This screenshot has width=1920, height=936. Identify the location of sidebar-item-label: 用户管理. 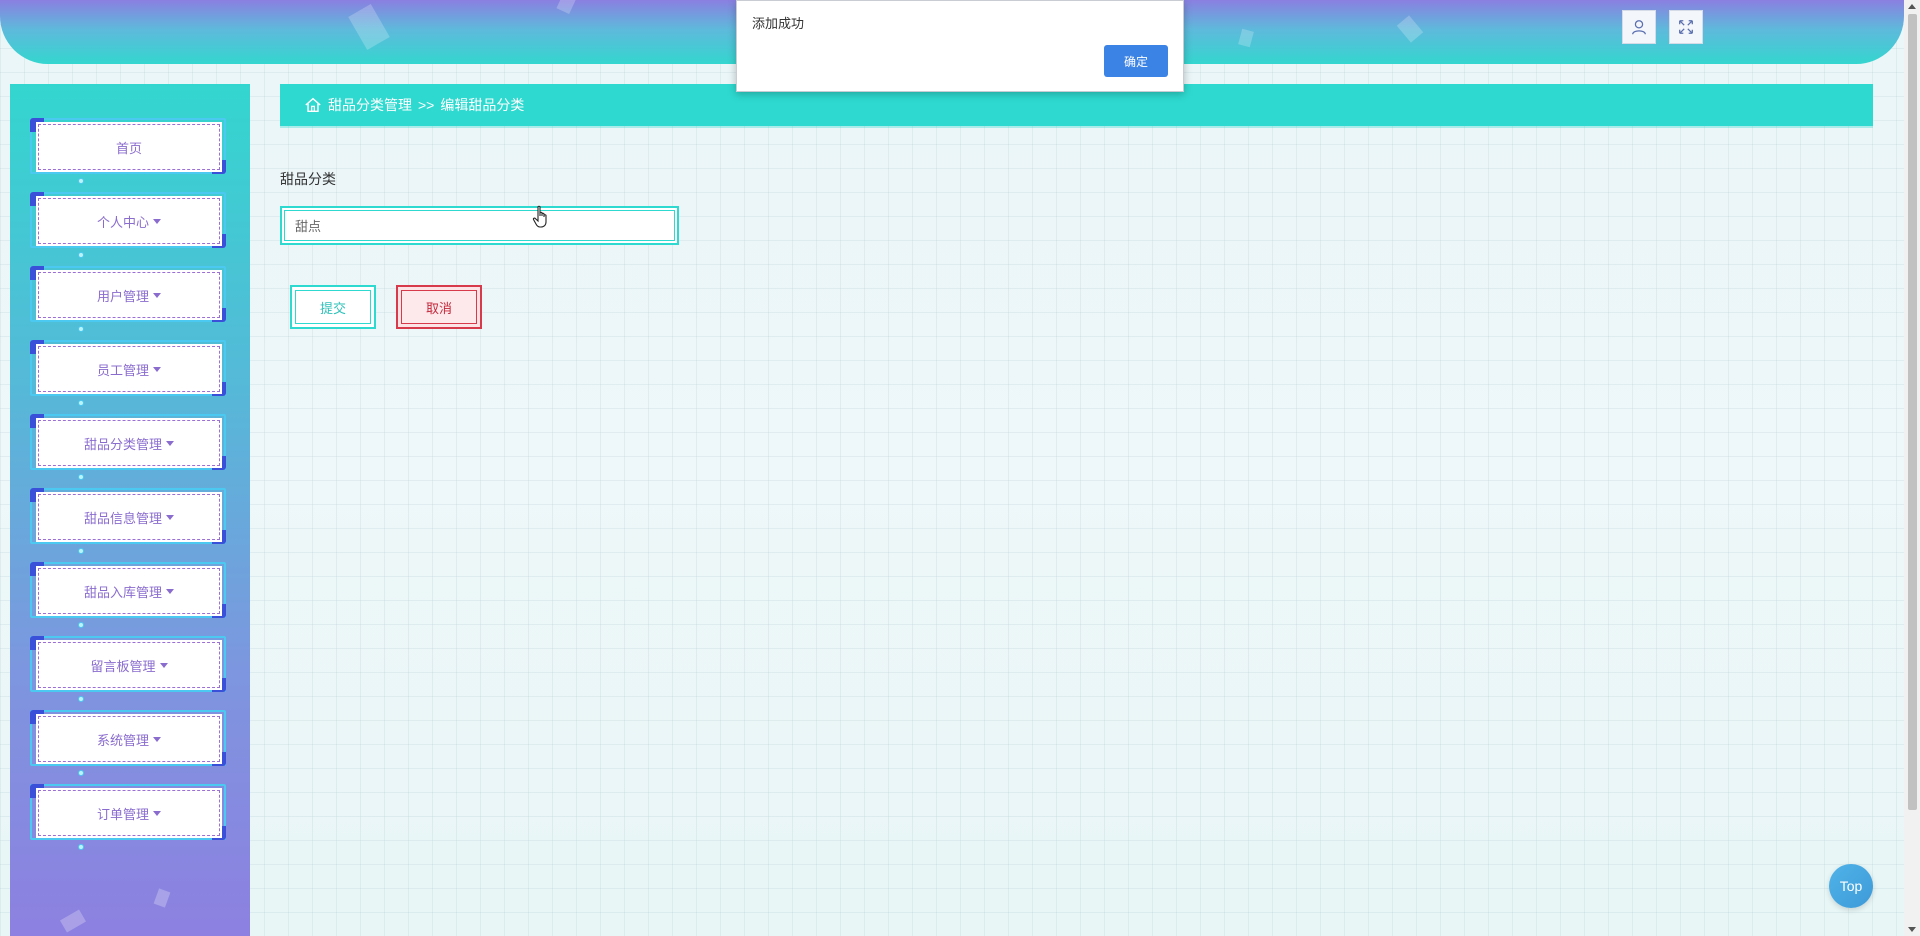
(122, 296).